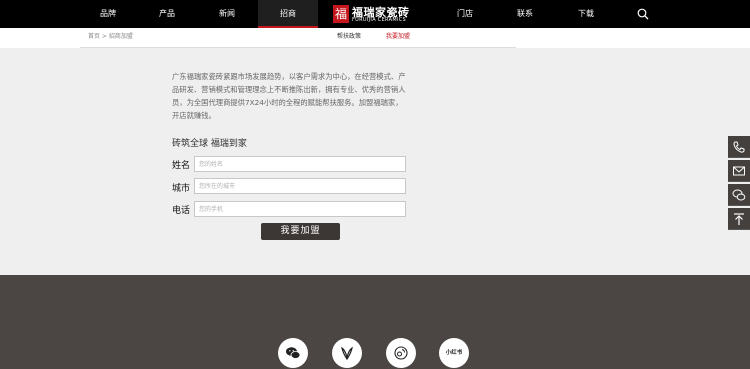 The image size is (750, 369). Describe the element at coordinates (110, 38) in the screenshot. I see `breadcrumb: 首页 > 招商加盟` at that location.